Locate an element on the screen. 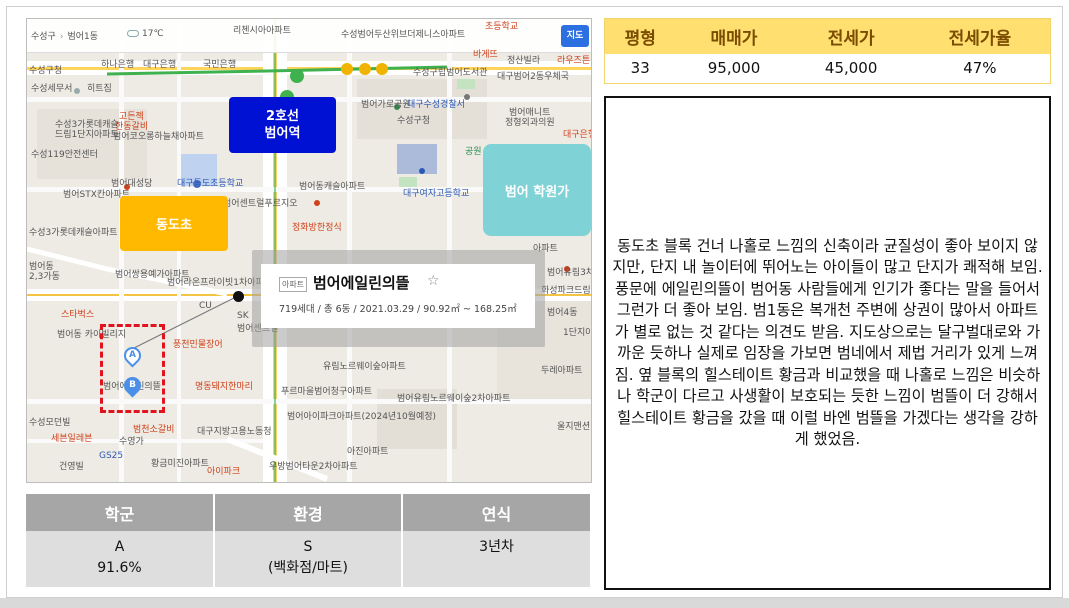 Image resolution: width=1069 pixels, height=608 pixels. map-label: 정화방한정식 is located at coordinates (317, 228).